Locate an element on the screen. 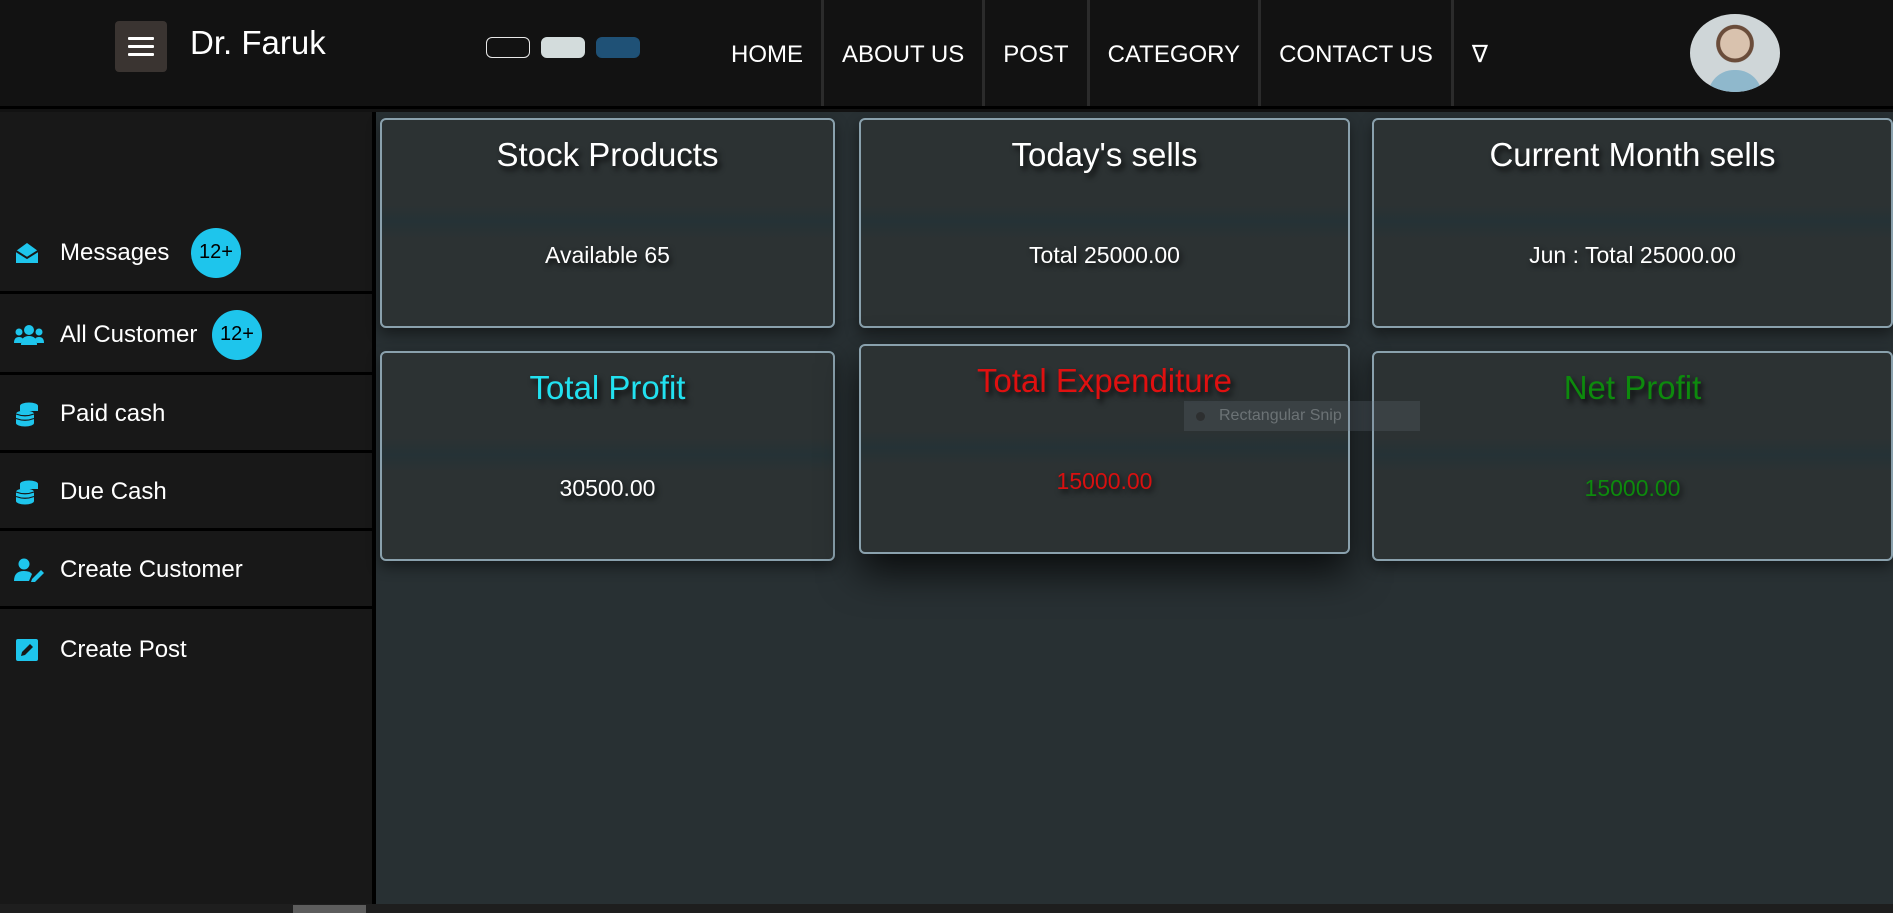 This screenshot has width=1893, height=913. avatar is located at coordinates (1735, 53).